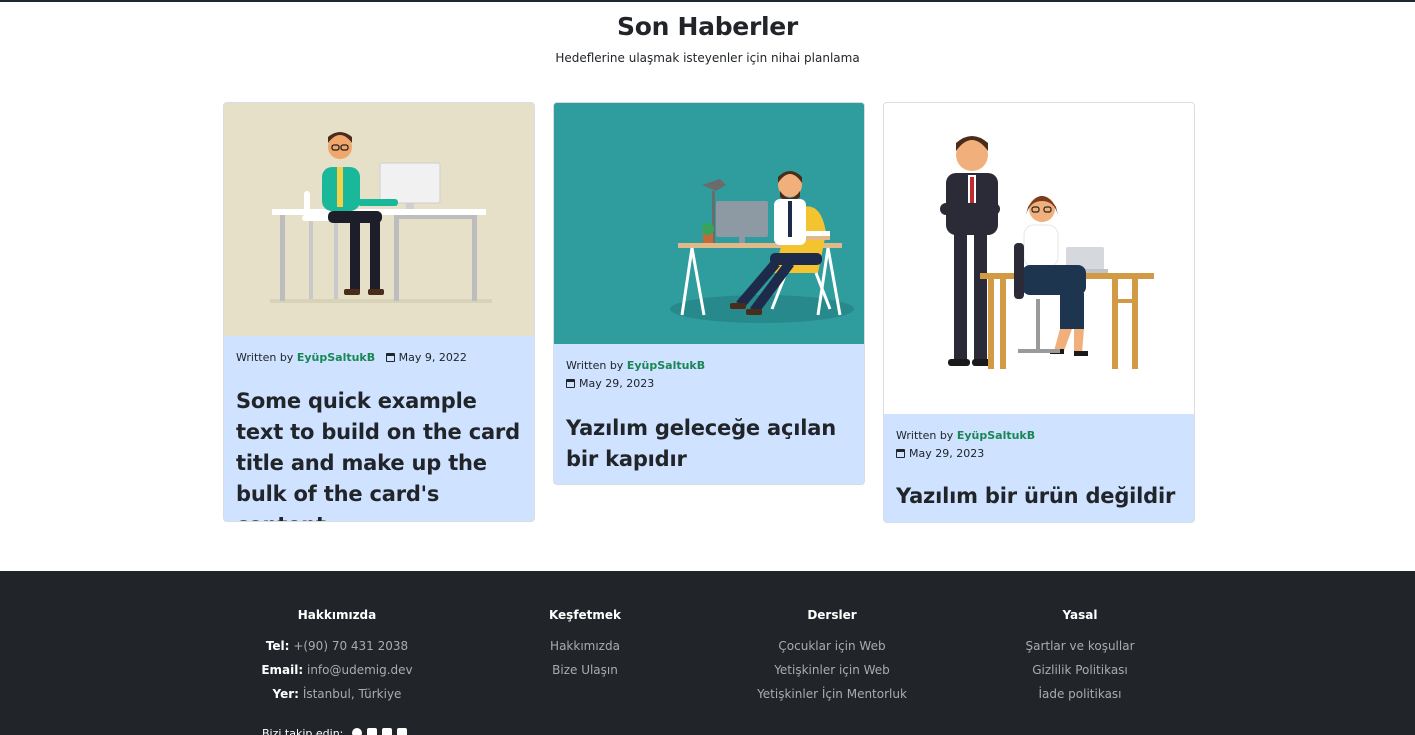  What do you see at coordinates (337, 615) in the screenshot?
I see `footer-heading: Hakkımızda` at bounding box center [337, 615].